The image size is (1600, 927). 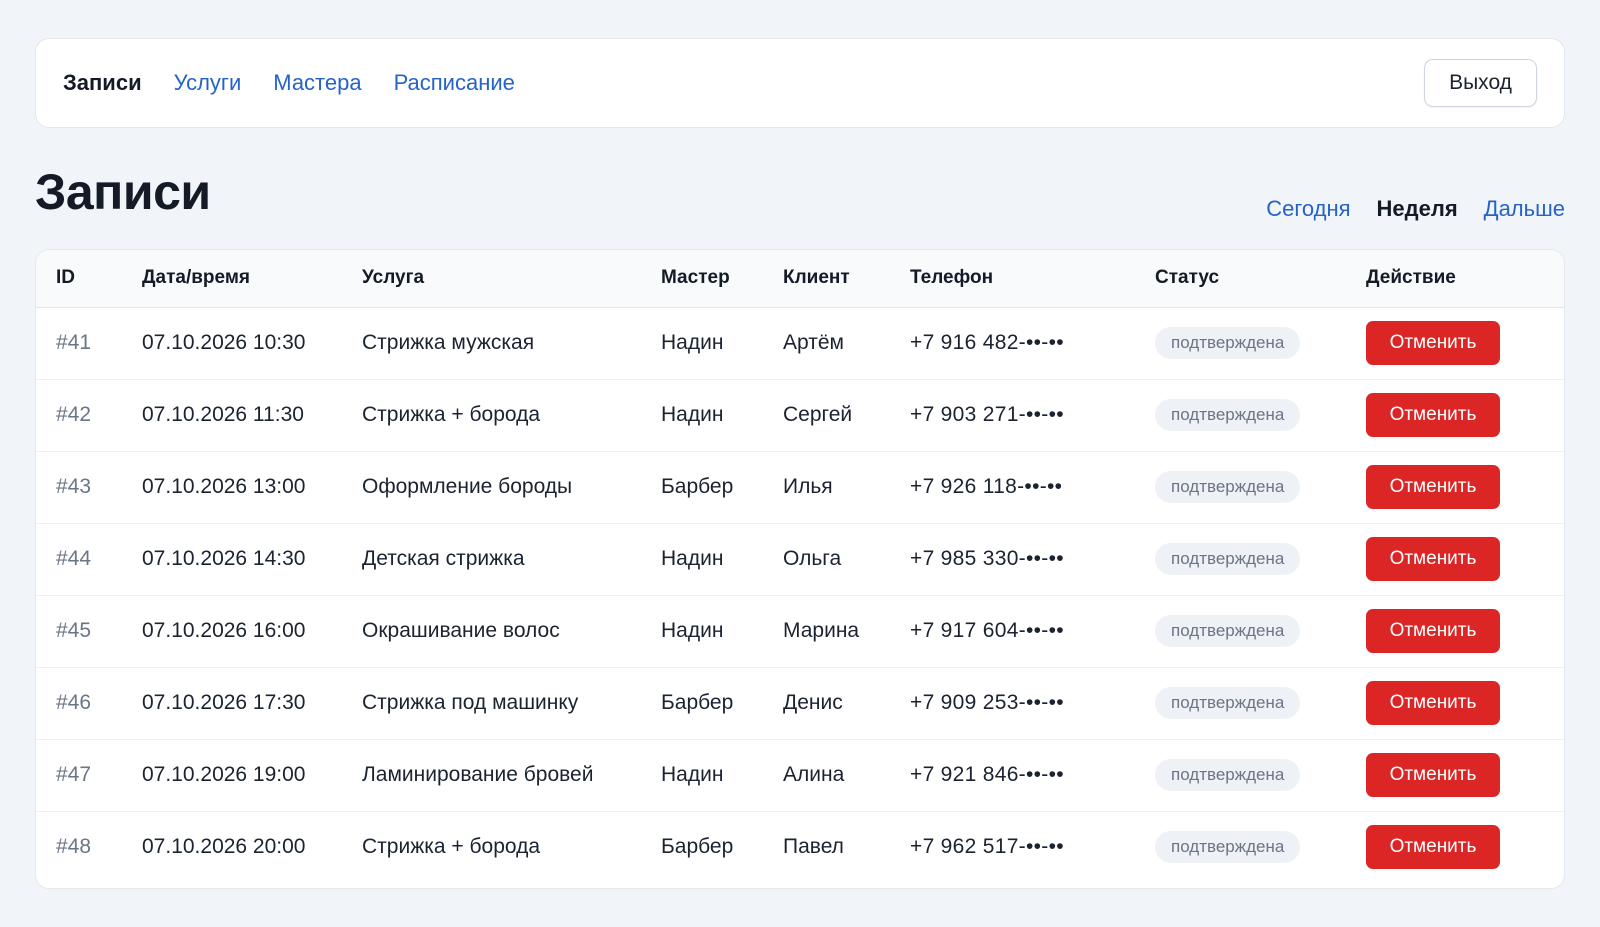 What do you see at coordinates (123, 192) in the screenshot?
I see `page-title: Записи` at bounding box center [123, 192].